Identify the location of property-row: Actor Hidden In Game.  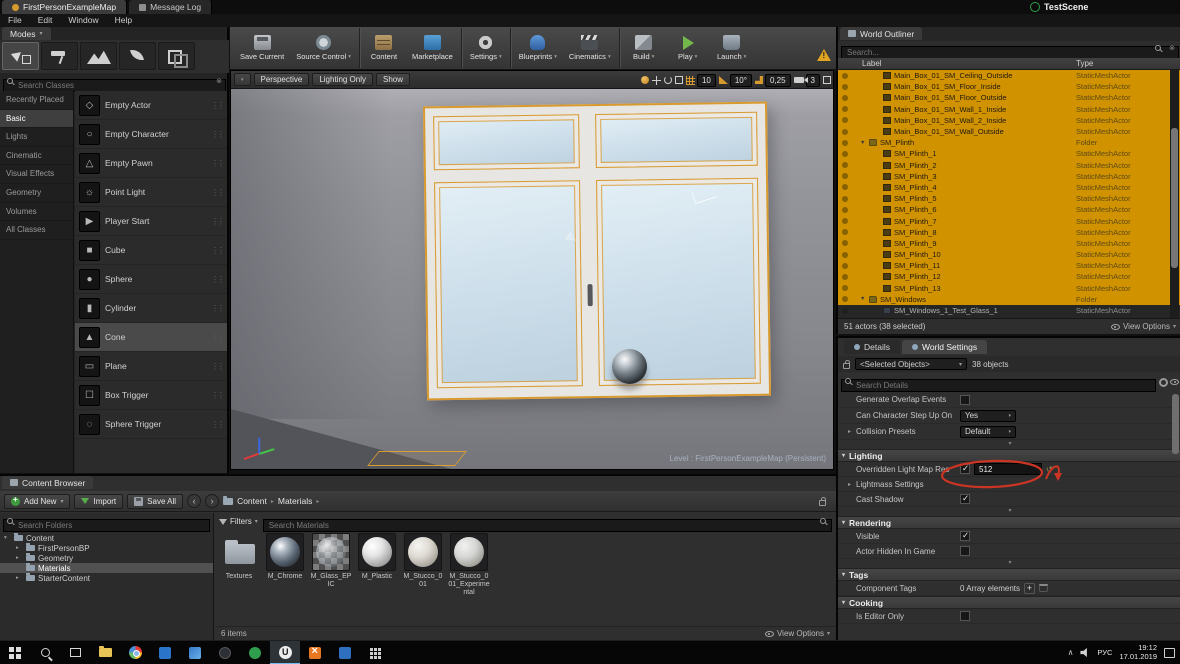
(1009, 551).